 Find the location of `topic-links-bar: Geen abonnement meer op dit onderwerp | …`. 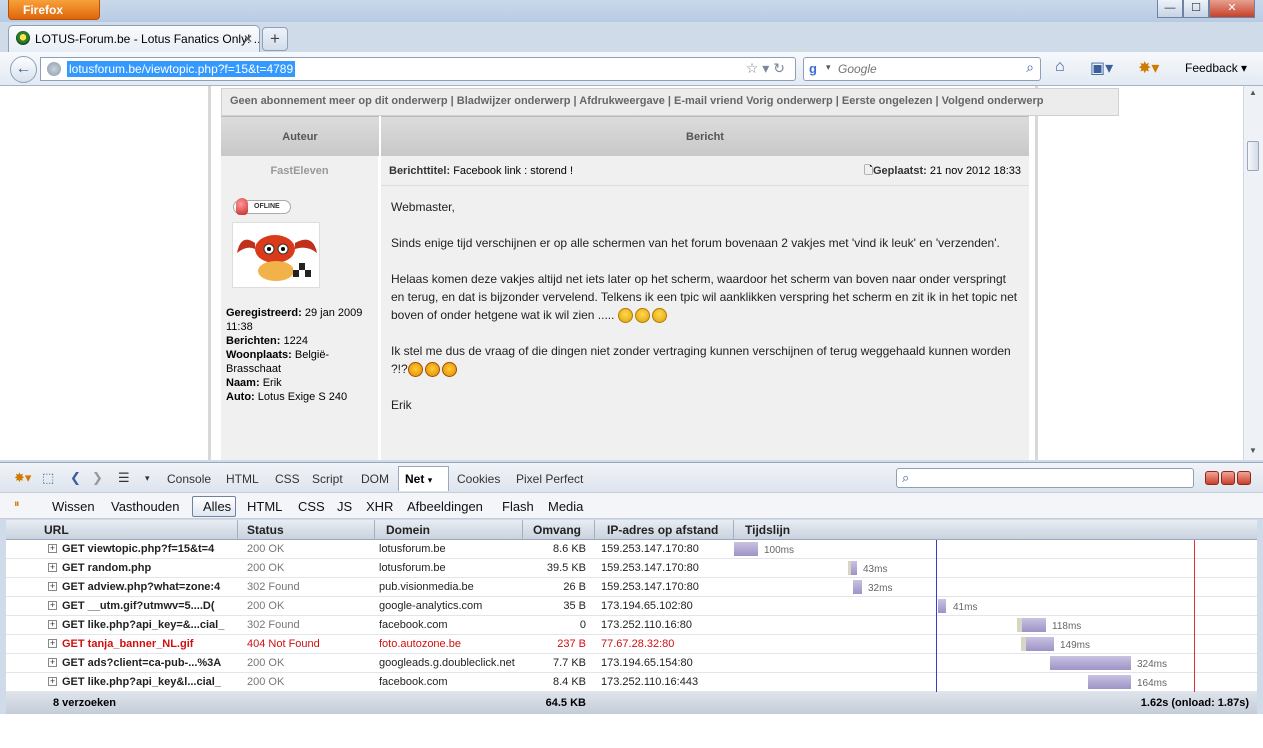

topic-links-bar: Geen abonnement meer op dit onderwerp | … is located at coordinates (670, 102).